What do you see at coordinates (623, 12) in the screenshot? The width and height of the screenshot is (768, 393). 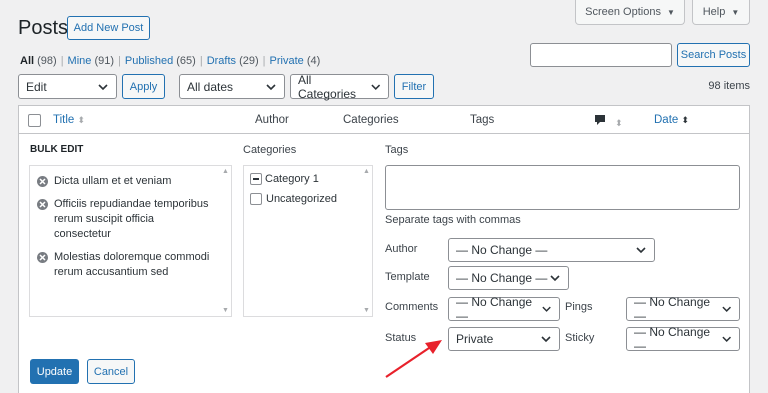 I see `screen-options-label: Screen Options` at bounding box center [623, 12].